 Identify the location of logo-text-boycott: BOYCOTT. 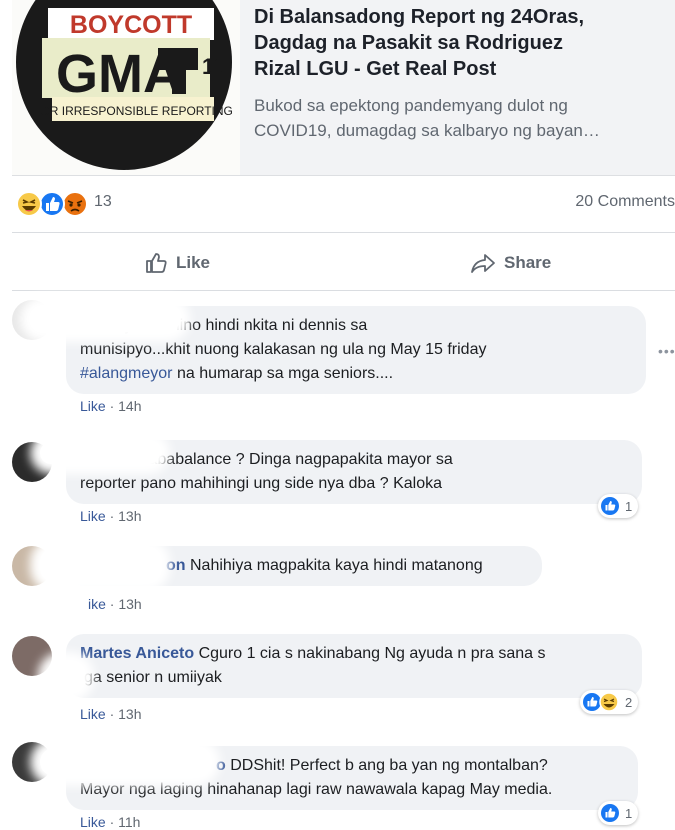
(131, 25).